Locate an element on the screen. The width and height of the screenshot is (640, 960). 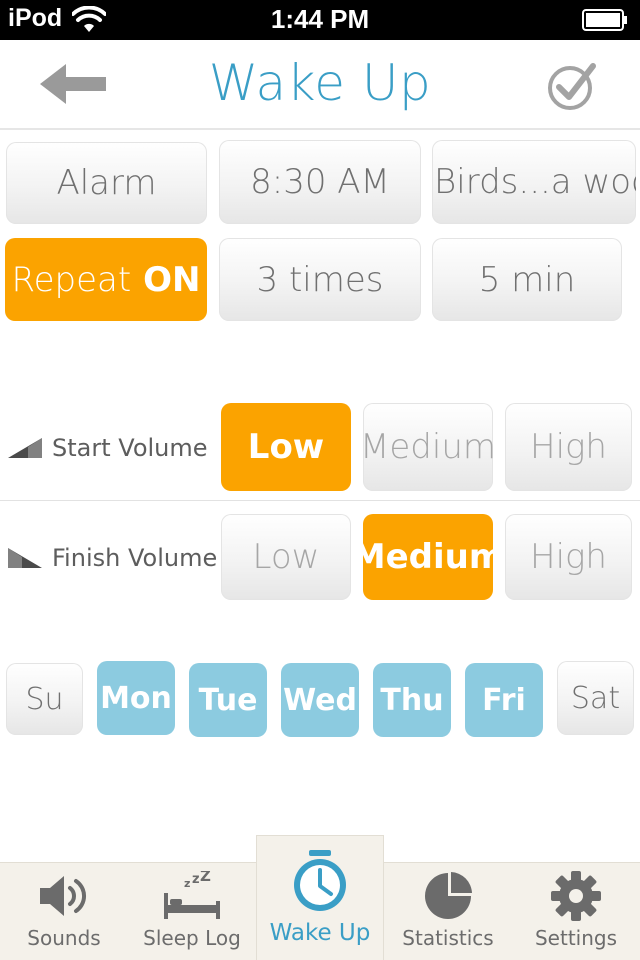
day-label: Mon is located at coordinates (136, 698).